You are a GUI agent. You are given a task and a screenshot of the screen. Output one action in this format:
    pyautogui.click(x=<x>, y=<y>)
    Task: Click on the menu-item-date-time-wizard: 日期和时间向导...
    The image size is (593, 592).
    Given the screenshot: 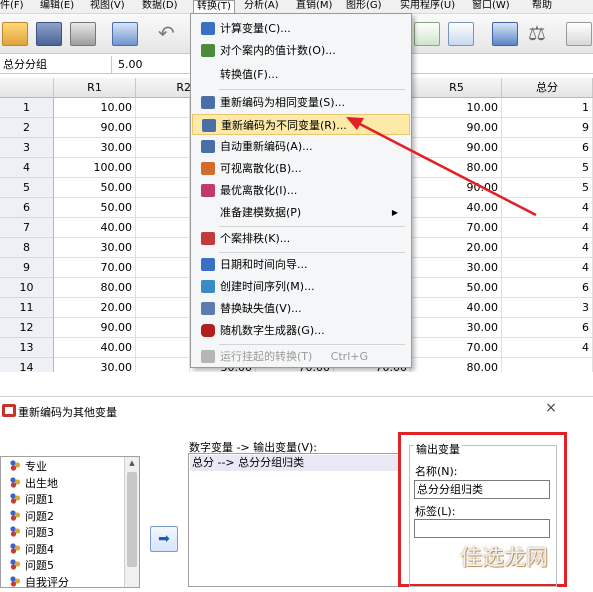 What is the action you would take?
    pyautogui.click(x=301, y=264)
    